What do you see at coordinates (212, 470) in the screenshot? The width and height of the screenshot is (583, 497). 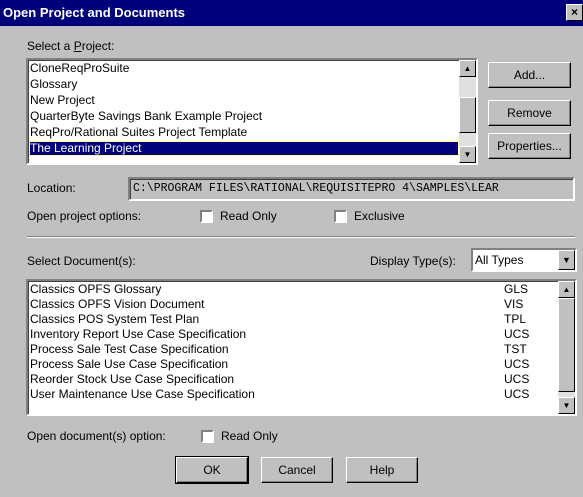 I see `ok-button: OK` at bounding box center [212, 470].